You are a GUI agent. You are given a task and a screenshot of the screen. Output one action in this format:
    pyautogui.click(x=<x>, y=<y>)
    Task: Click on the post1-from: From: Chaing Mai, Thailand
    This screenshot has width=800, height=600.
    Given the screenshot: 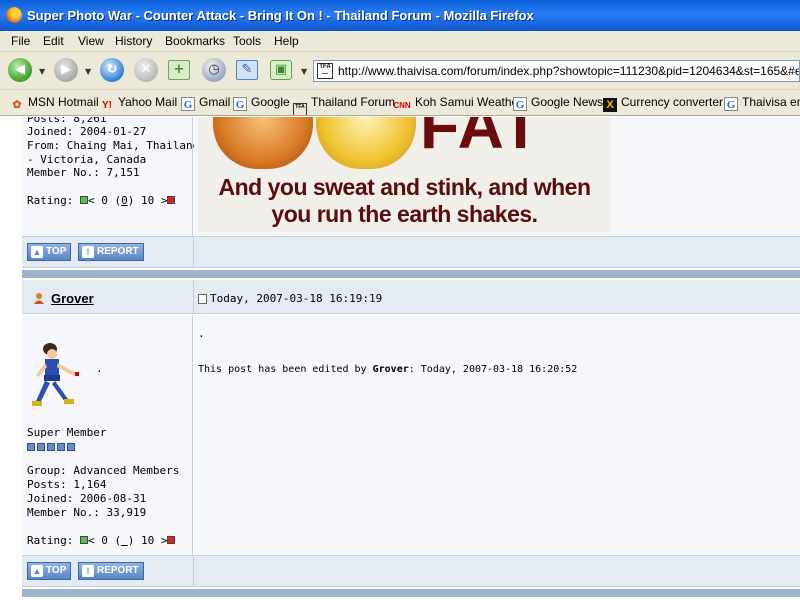 What is the action you would take?
    pyautogui.click(x=113, y=145)
    